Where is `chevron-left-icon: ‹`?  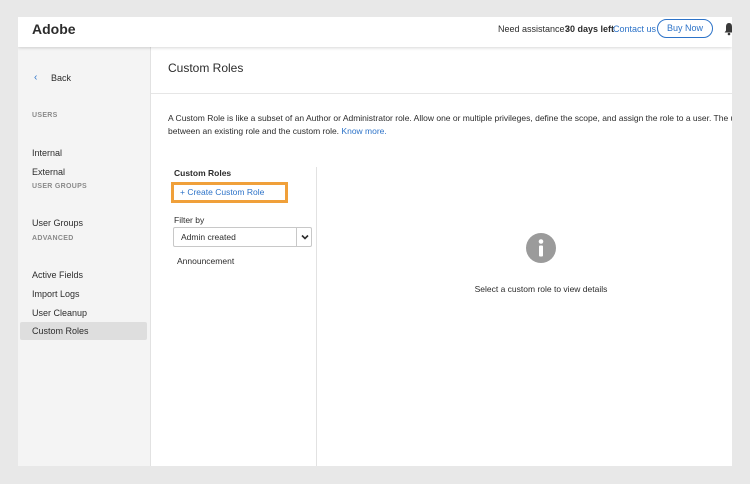
chevron-left-icon: ‹ is located at coordinates (36, 77).